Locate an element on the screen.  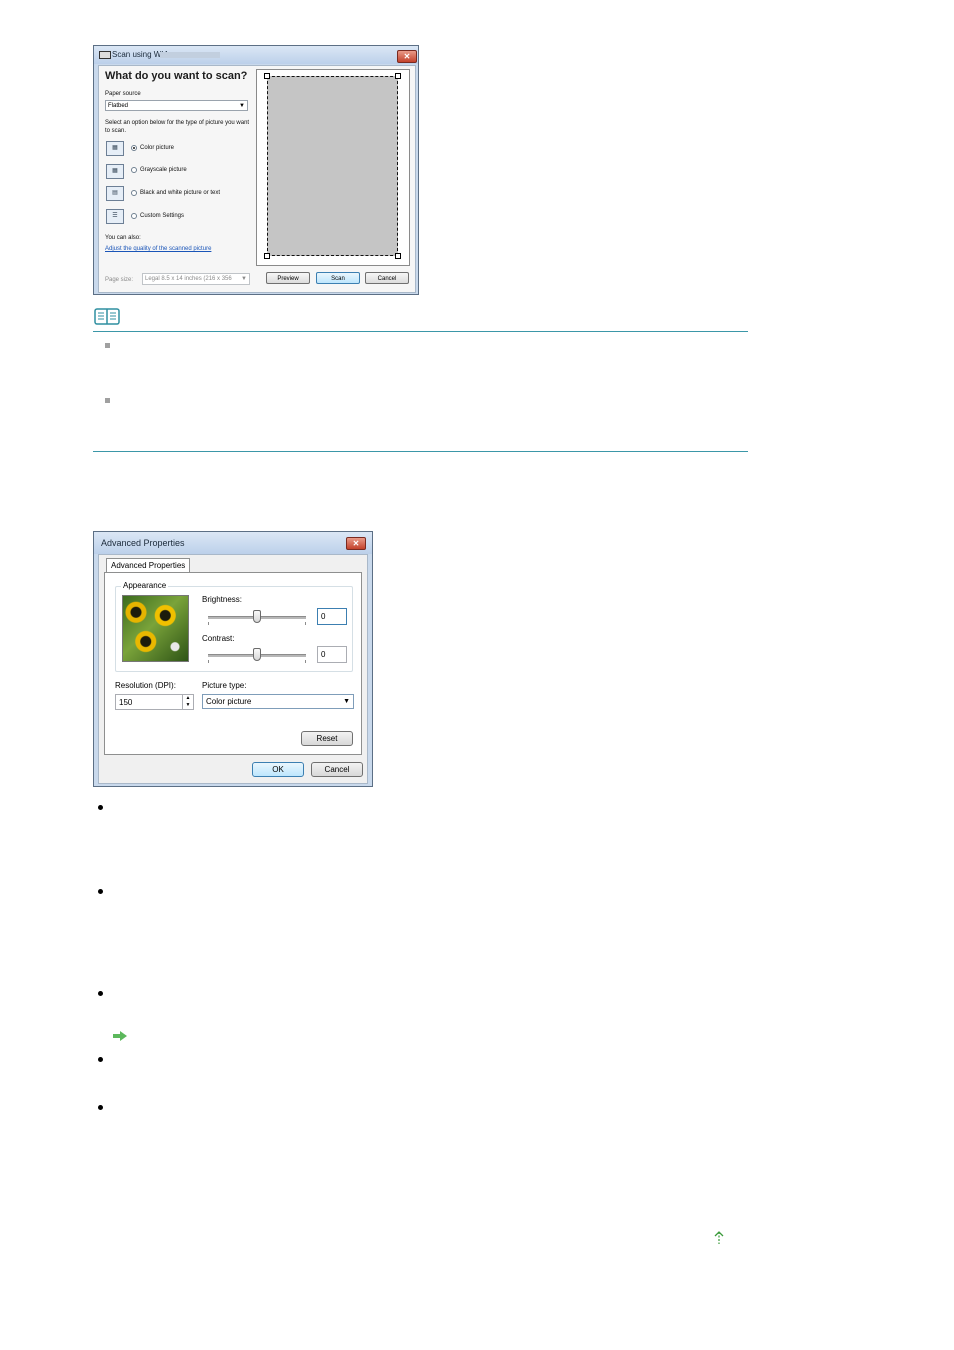
page-size-select: Legal 8.5 x 14 inches (216 x 356 ▼ is located at coordinates (196, 279).